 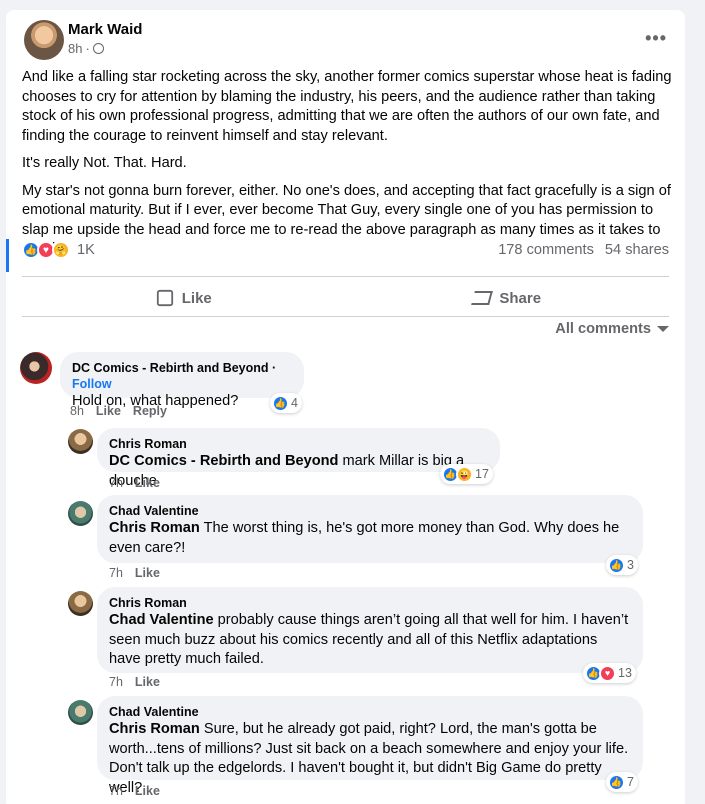 I want to click on comment-author: DC Comics - Rebirth and Beyond, so click(x=170, y=368).